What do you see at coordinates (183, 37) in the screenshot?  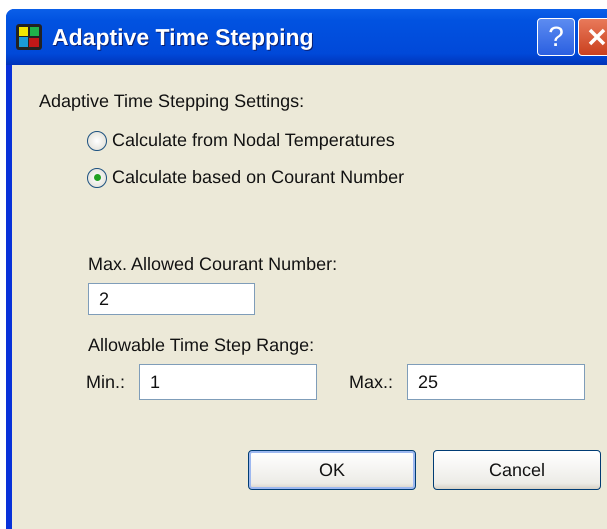 I see `window-title: Adaptive Time Stepping` at bounding box center [183, 37].